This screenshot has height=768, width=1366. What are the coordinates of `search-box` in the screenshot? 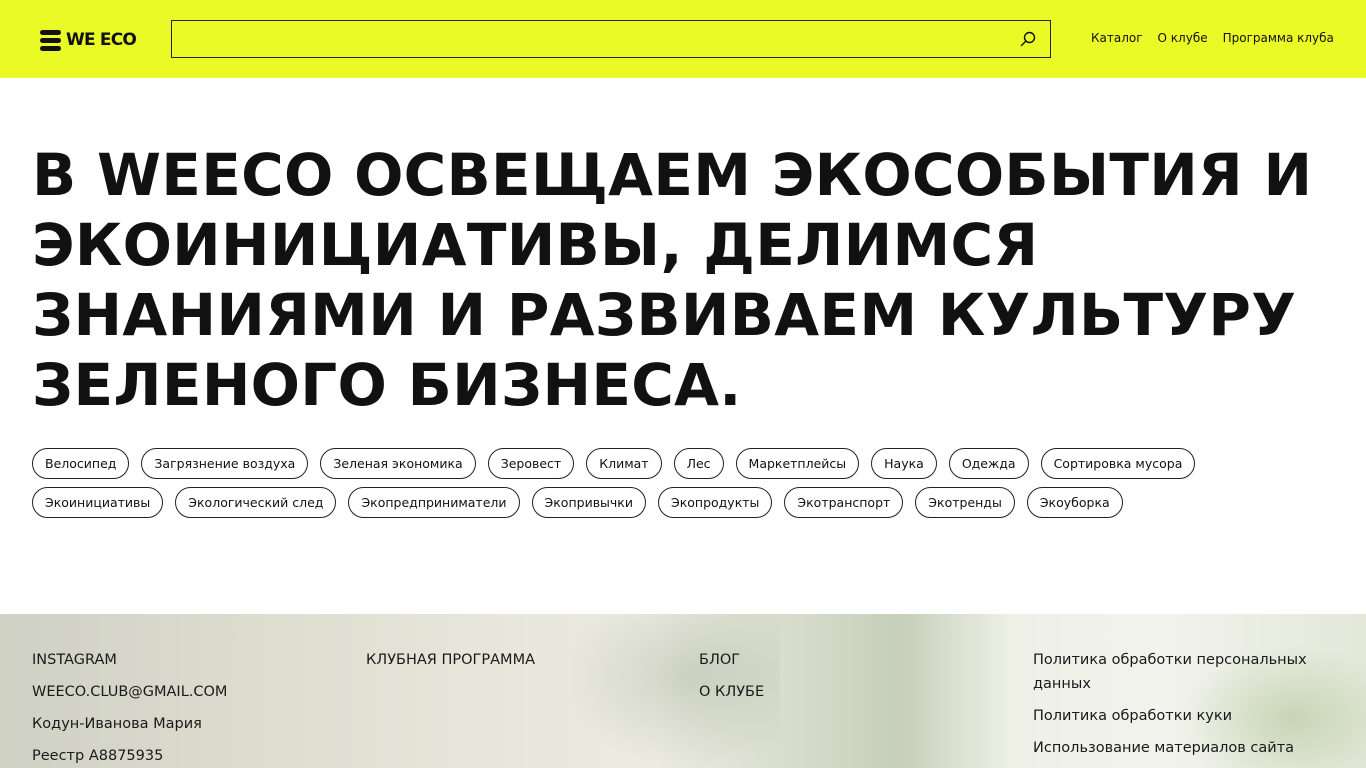 It's located at (611, 39).